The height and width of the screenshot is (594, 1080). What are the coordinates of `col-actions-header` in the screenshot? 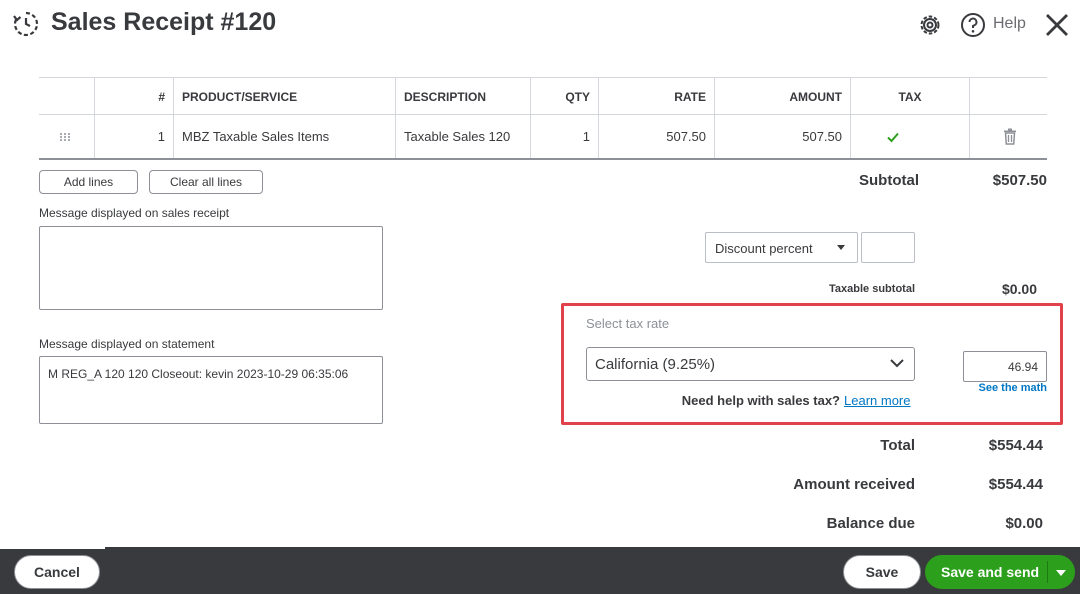 It's located at (1008, 96).